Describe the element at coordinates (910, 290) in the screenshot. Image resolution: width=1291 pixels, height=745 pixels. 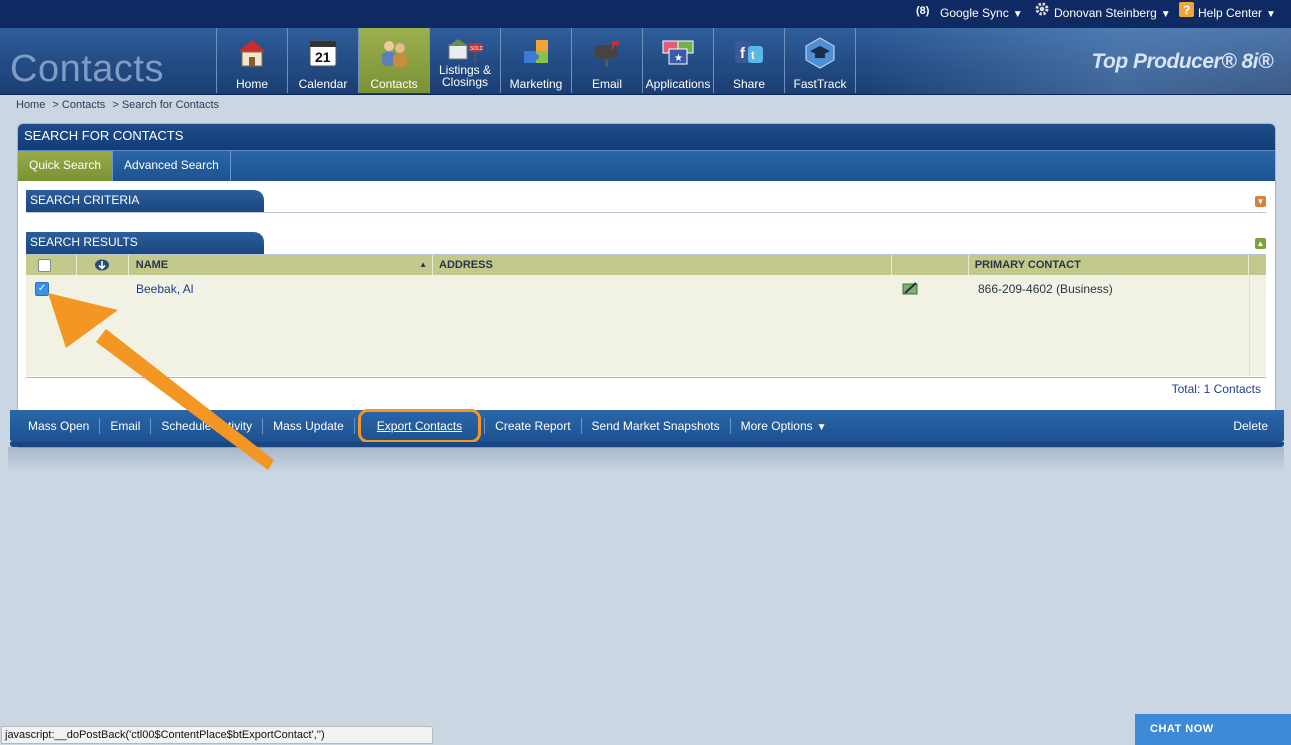
I see `map-pin-icon` at that location.